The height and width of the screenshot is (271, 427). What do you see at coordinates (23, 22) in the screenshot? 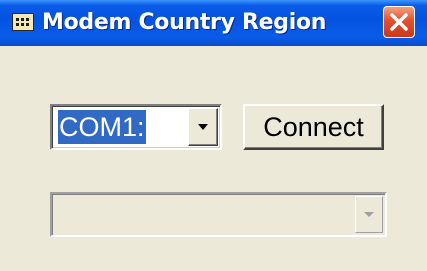
I see `app-icon` at bounding box center [23, 22].